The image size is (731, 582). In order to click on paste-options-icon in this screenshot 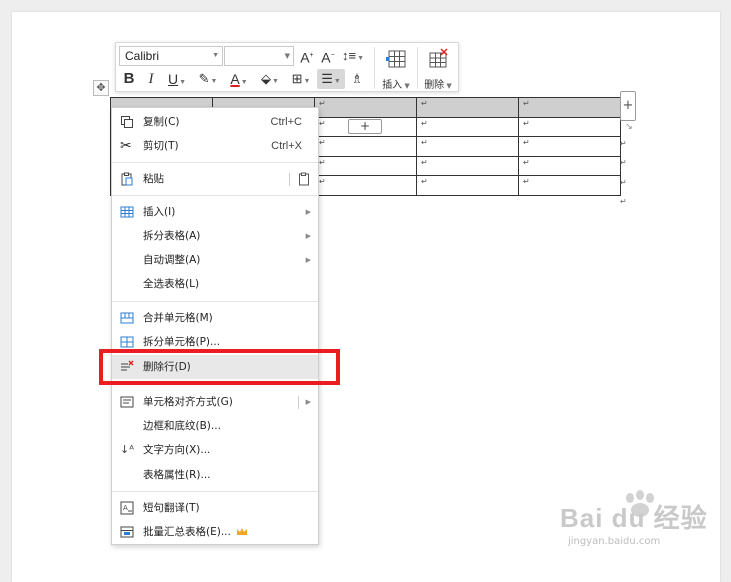, I will do `click(304, 179)`.